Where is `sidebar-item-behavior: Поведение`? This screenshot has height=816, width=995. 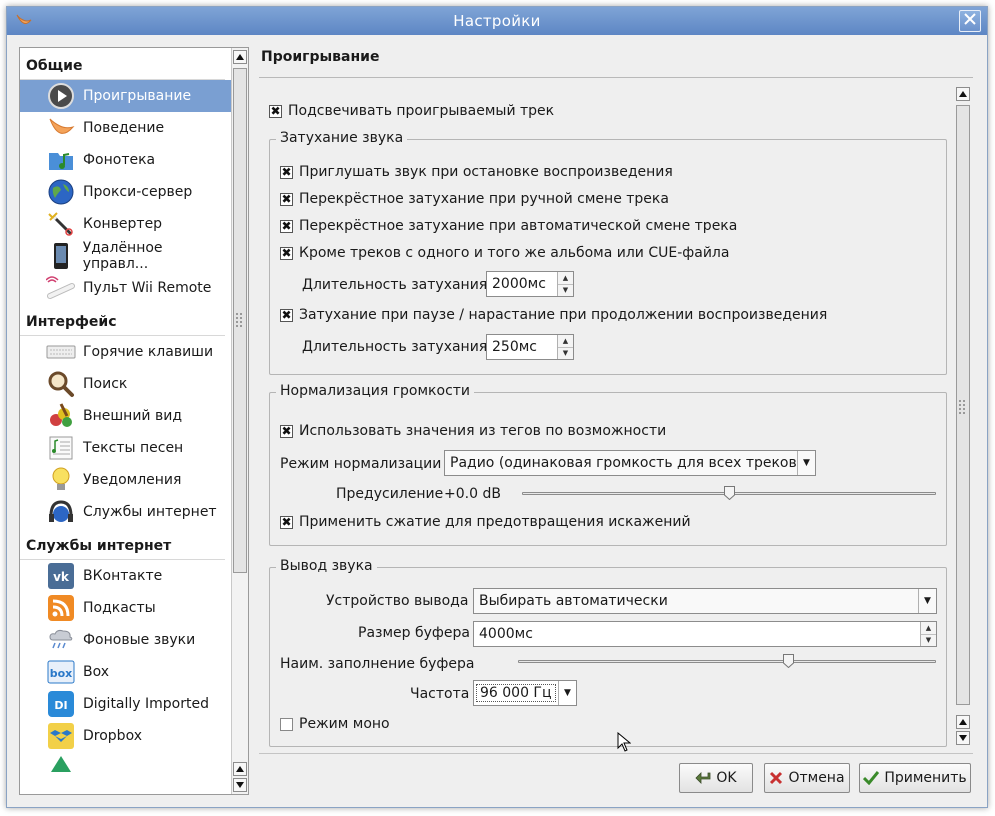
sidebar-item-behavior: Поведение is located at coordinates (125, 128).